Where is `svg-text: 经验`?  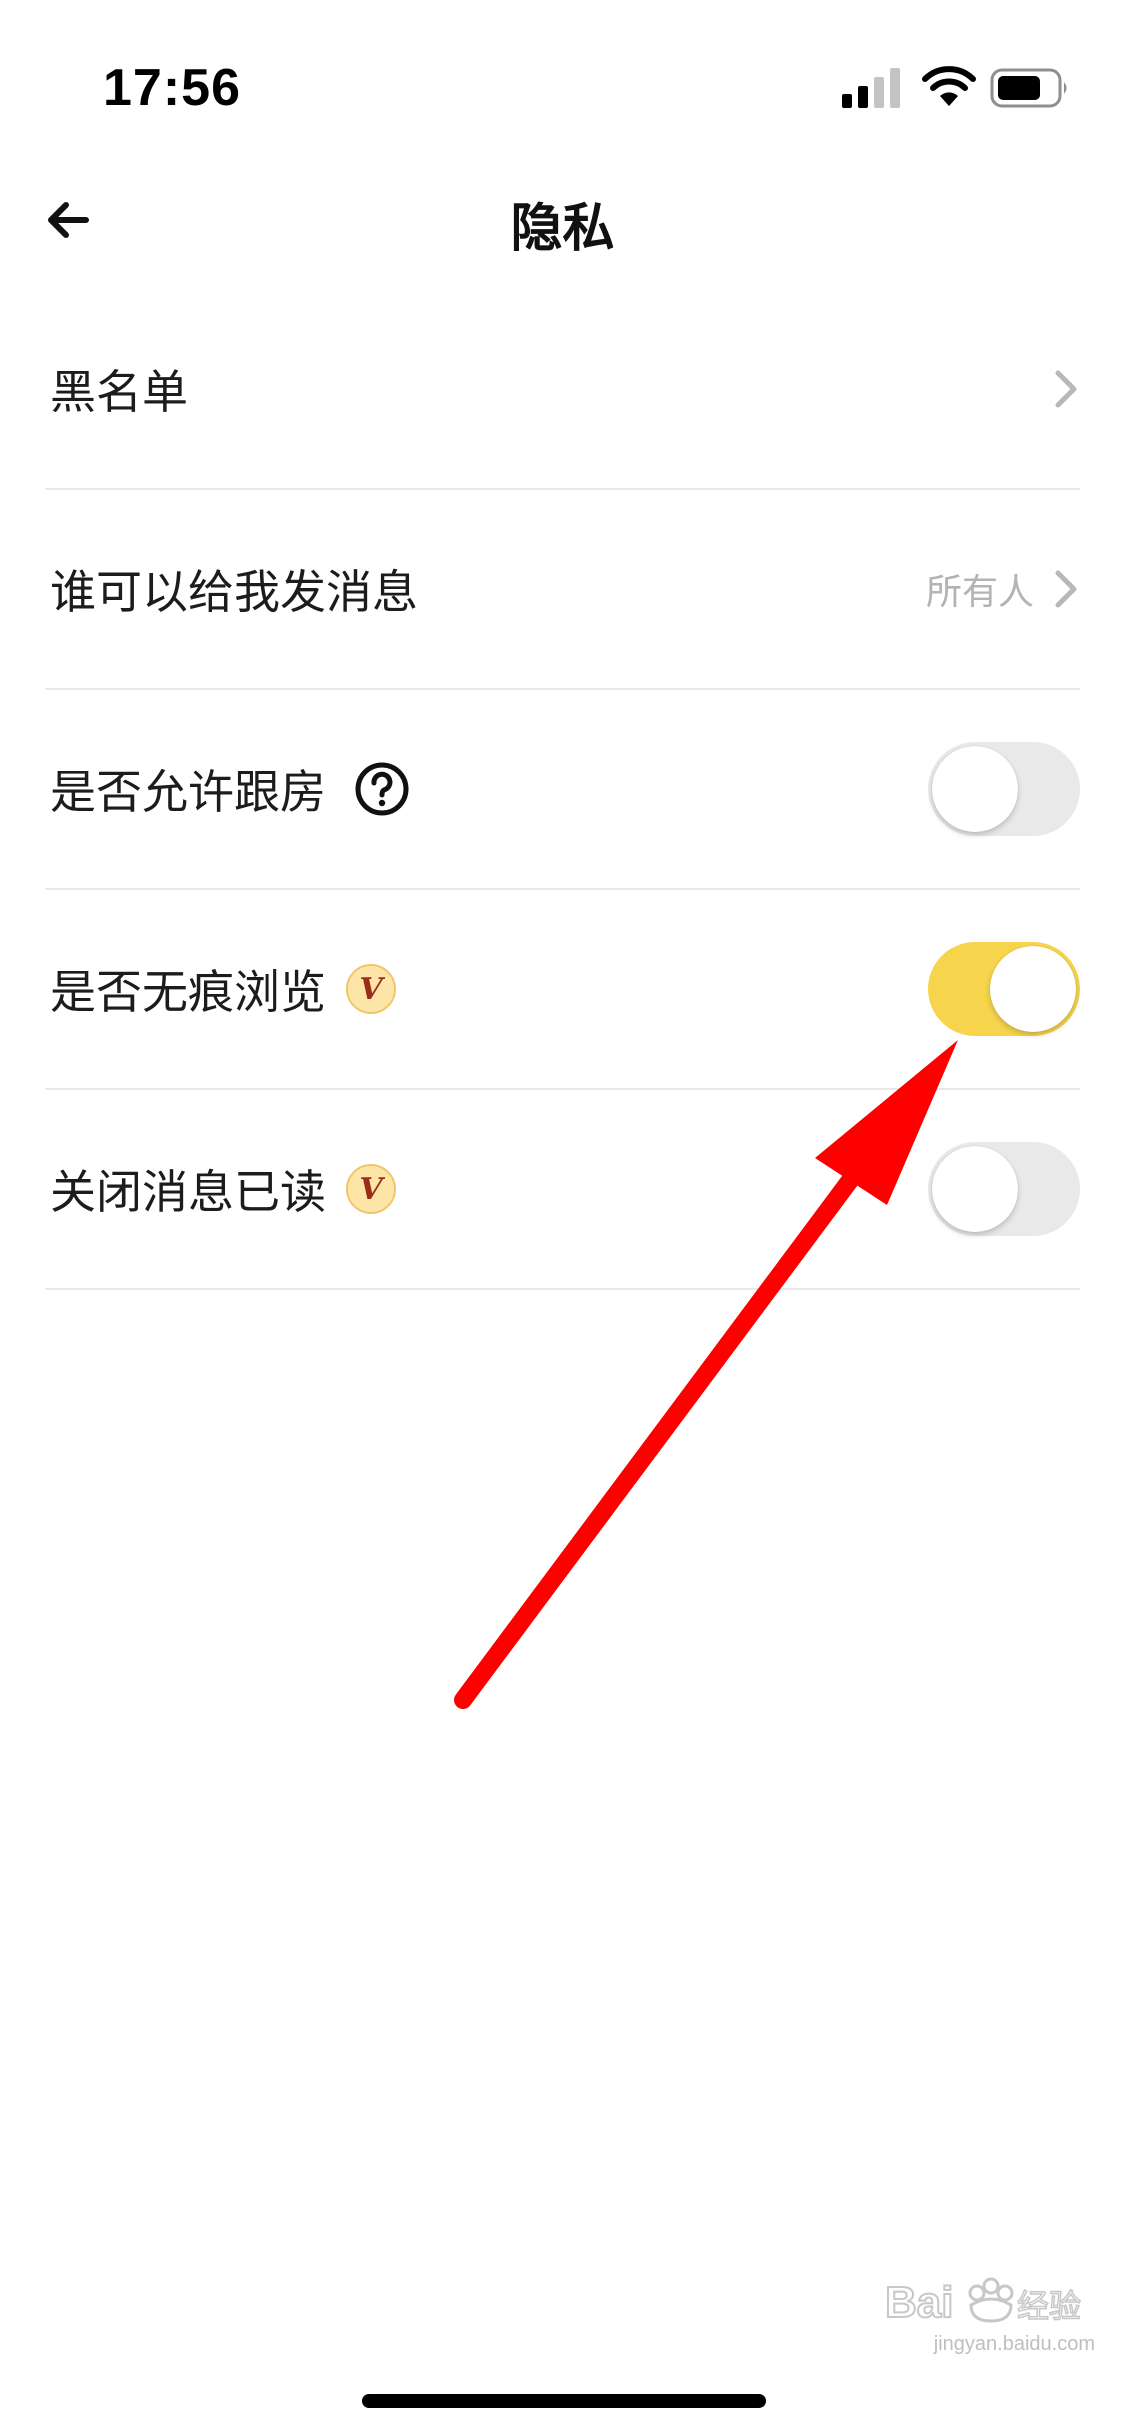 svg-text: 经验 is located at coordinates (1049, 2306).